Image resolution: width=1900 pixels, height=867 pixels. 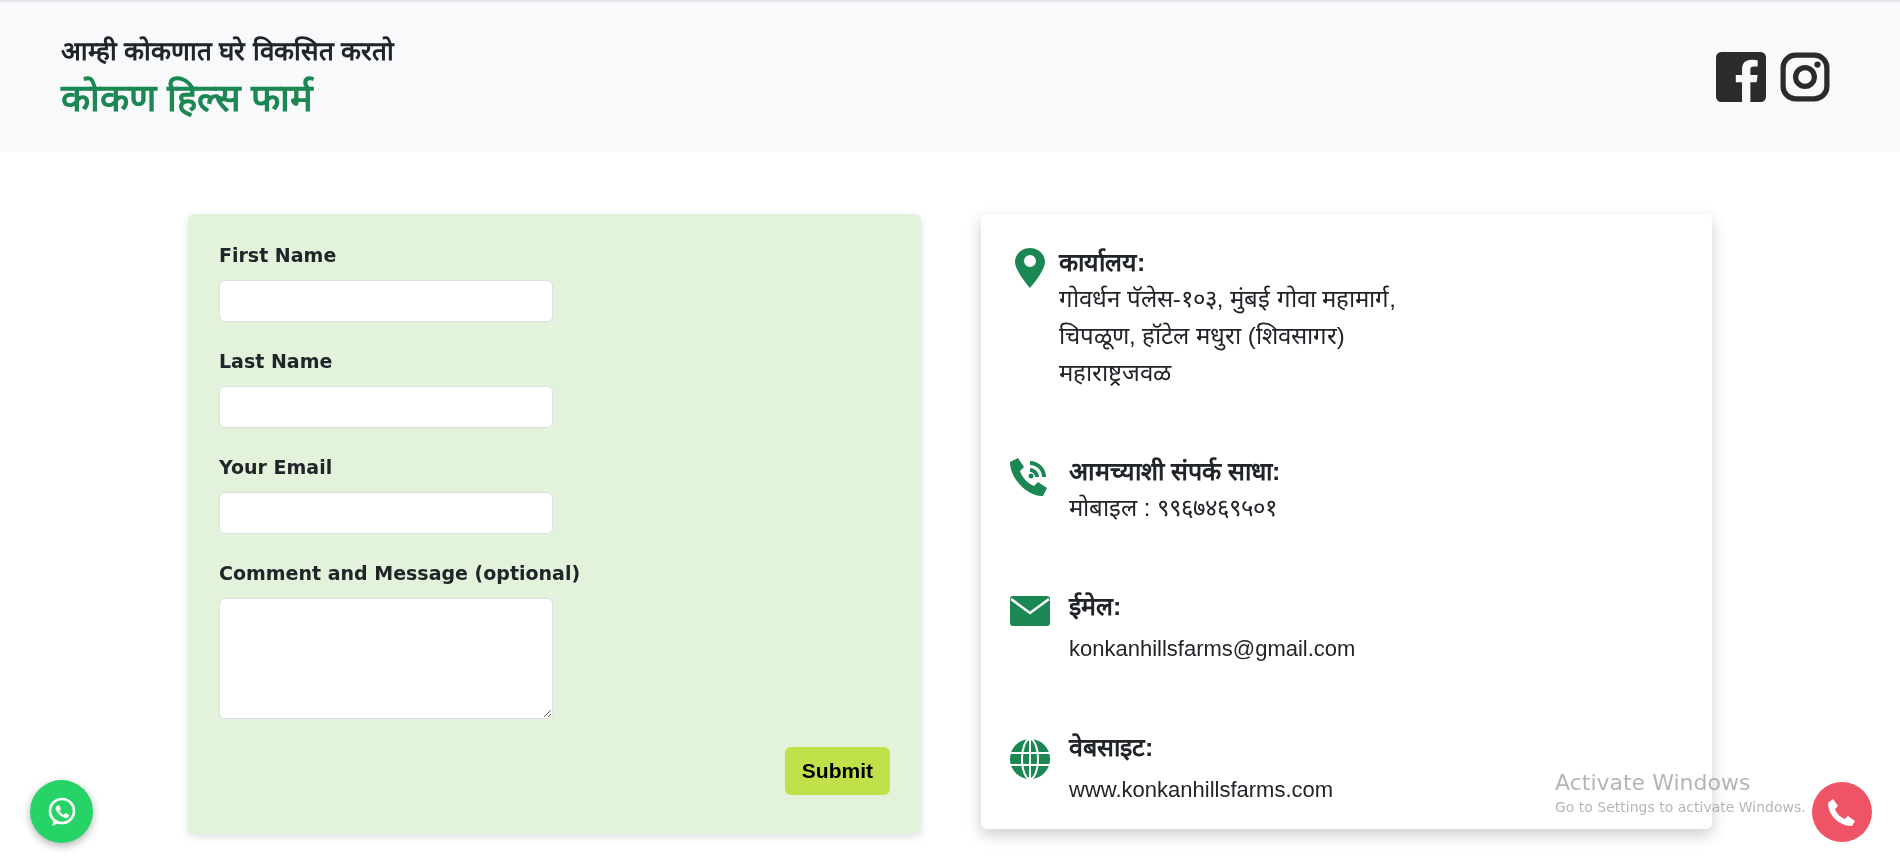 What do you see at coordinates (1202, 337) in the screenshot?
I see `contact-text: चिपळूण, हॉटेल मधुरा (शिवसागर)` at bounding box center [1202, 337].